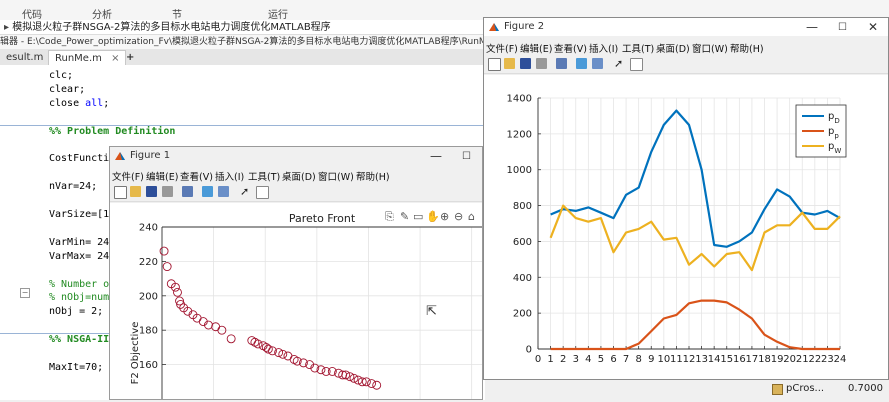 The width and height of the screenshot is (889, 402). What do you see at coordinates (836, 136) in the screenshot?
I see `legend-subscript: p` at bounding box center [836, 136].